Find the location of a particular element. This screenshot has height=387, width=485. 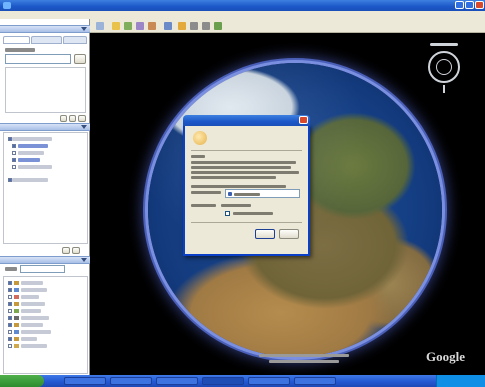

results-prev-button is located at coordinates (63, 118).